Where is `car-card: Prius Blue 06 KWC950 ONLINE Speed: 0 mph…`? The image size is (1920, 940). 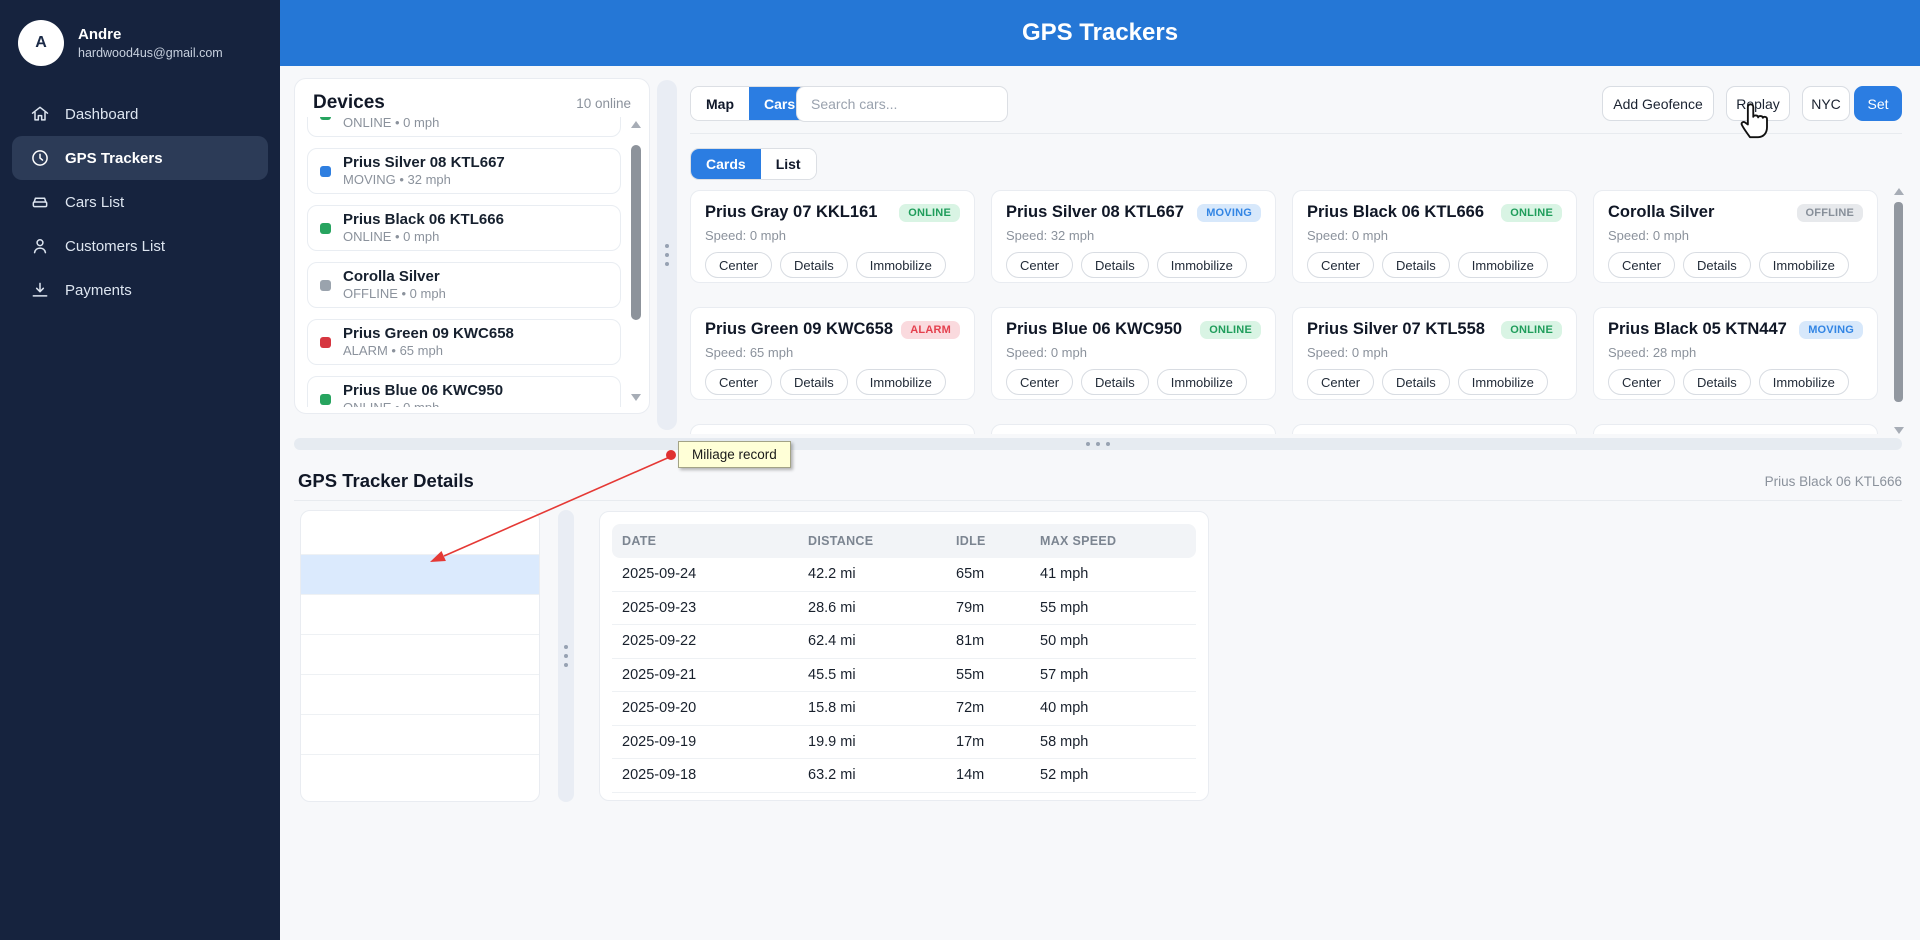
car-card: Prius Blue 06 KWC950 ONLINE Speed: 0 mph… is located at coordinates (1133, 353).